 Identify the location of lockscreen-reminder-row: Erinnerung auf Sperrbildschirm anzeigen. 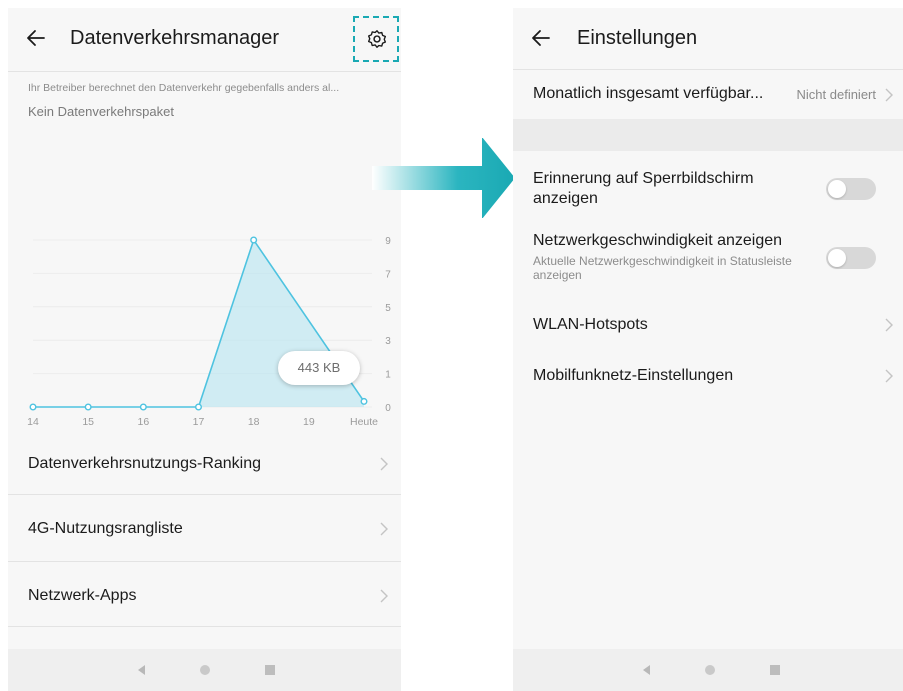
(708, 188).